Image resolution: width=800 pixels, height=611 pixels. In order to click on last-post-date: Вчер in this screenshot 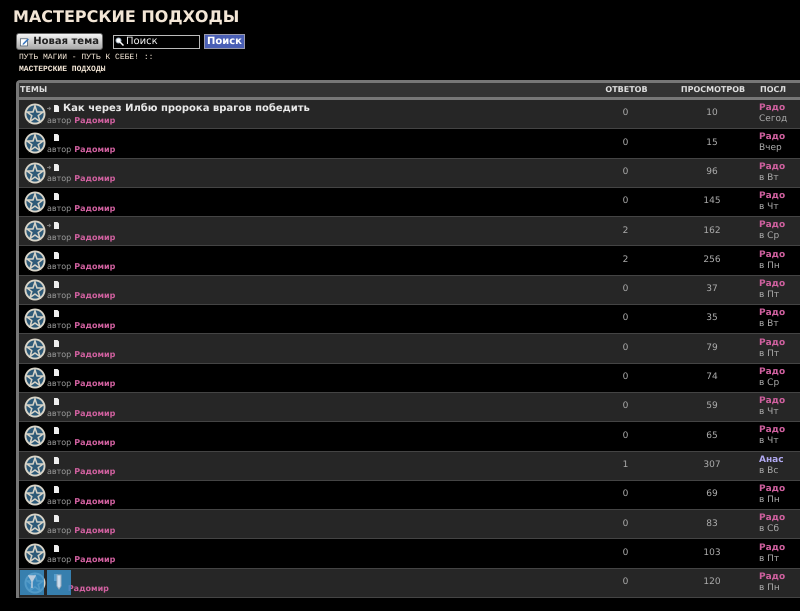, I will do `click(771, 148)`.